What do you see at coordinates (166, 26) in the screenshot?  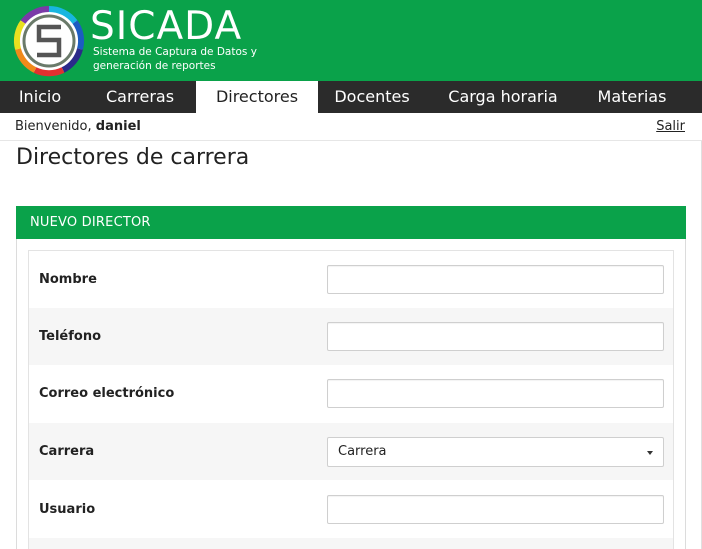 I see `app-title: SICADA` at bounding box center [166, 26].